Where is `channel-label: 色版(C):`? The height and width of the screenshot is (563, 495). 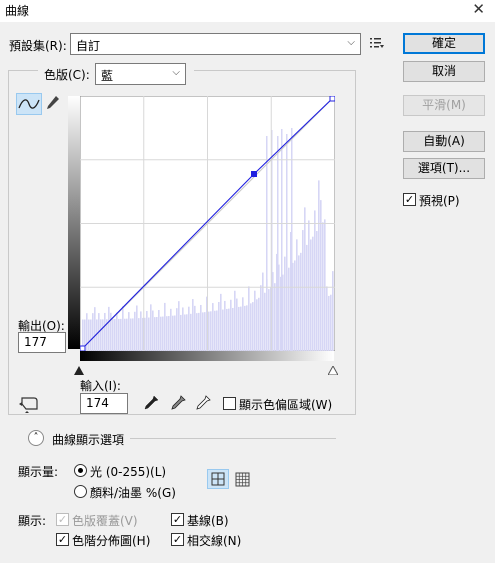 channel-label: 色版(C): is located at coordinates (67, 75).